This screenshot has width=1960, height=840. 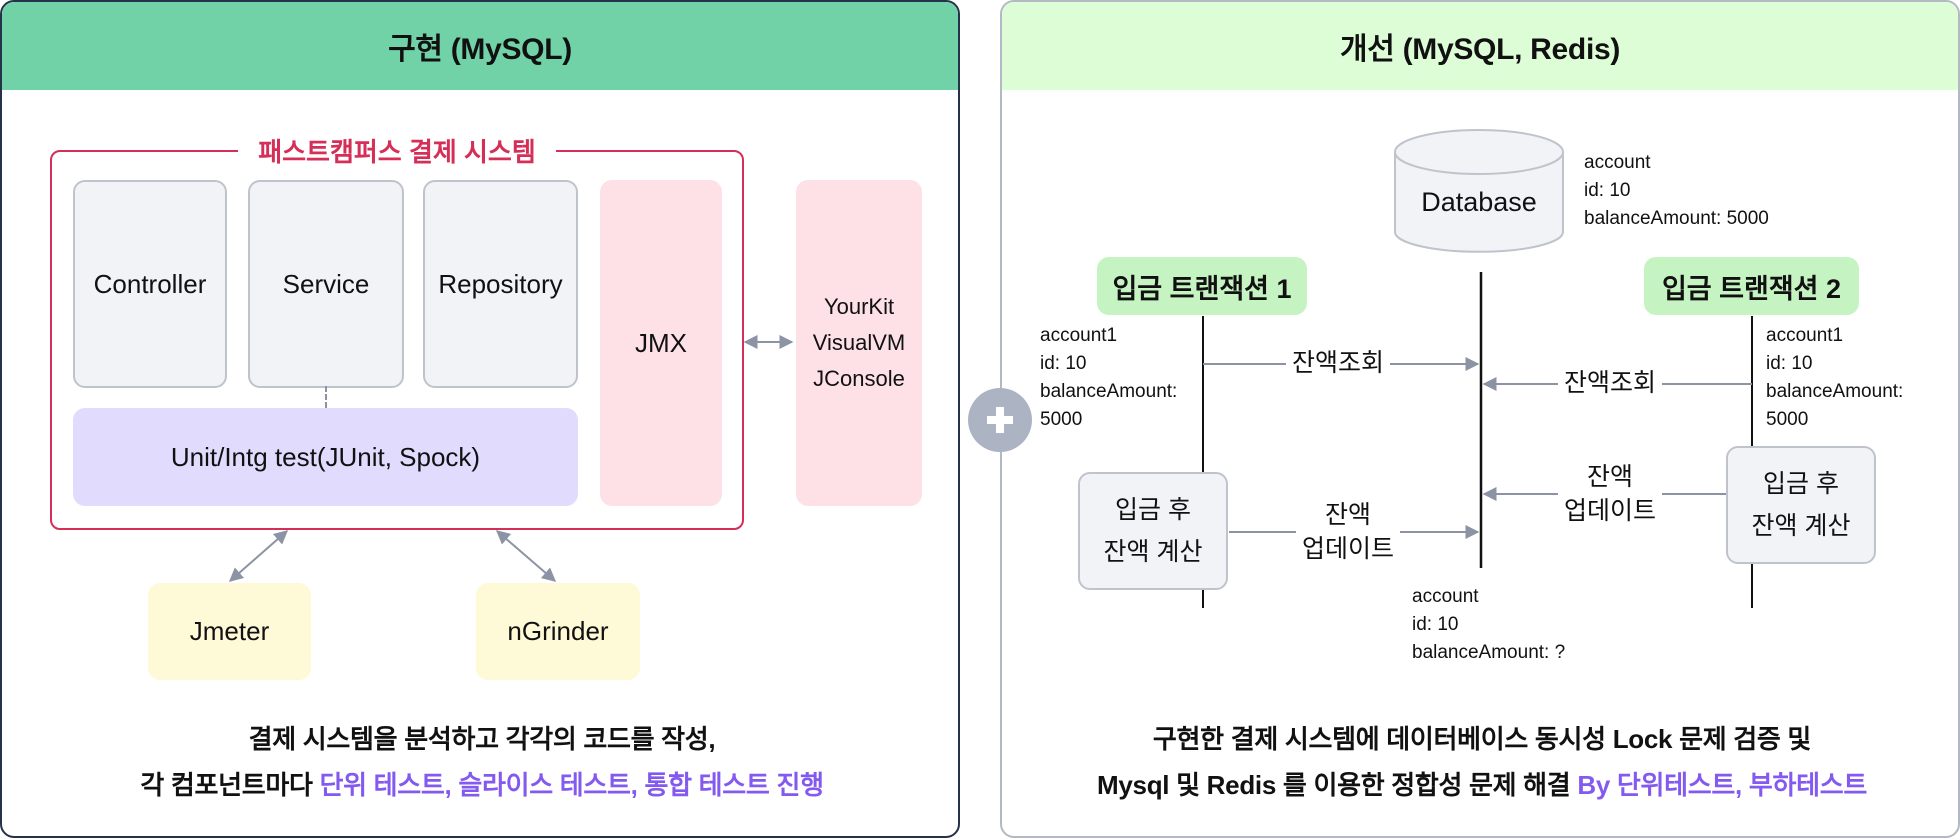 What do you see at coordinates (1488, 625) in the screenshot?
I see `result-account-info: account id: 10 balanceAmount: ?` at bounding box center [1488, 625].